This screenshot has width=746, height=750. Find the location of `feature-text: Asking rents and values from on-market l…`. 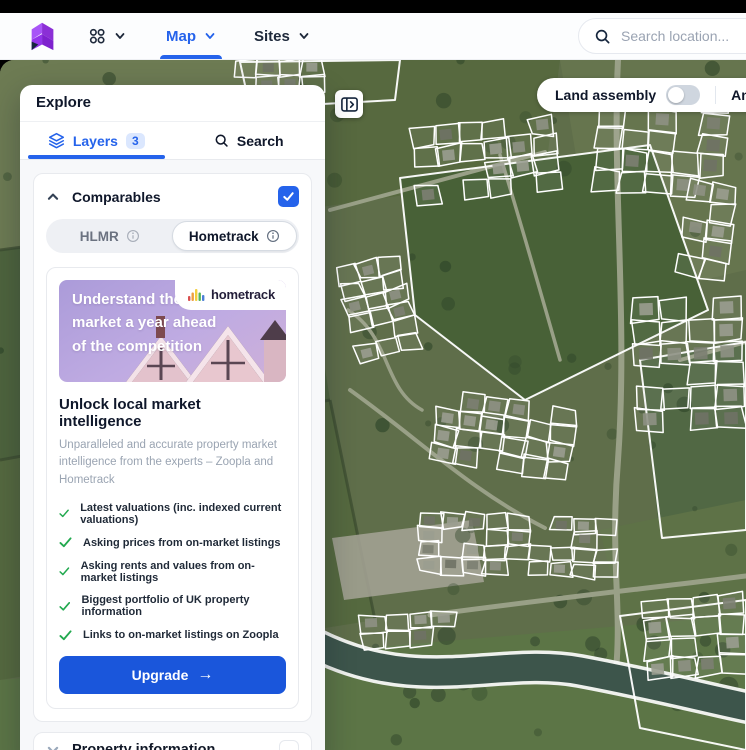

feature-text: Asking rents and values from on-market l… is located at coordinates (167, 571).